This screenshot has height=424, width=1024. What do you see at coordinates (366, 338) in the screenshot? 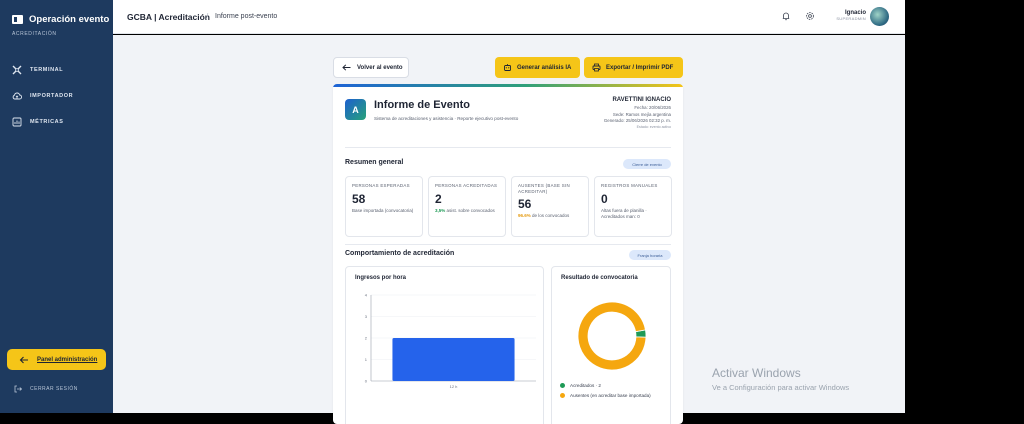
I see `y-tick-label: 2` at bounding box center [366, 338].